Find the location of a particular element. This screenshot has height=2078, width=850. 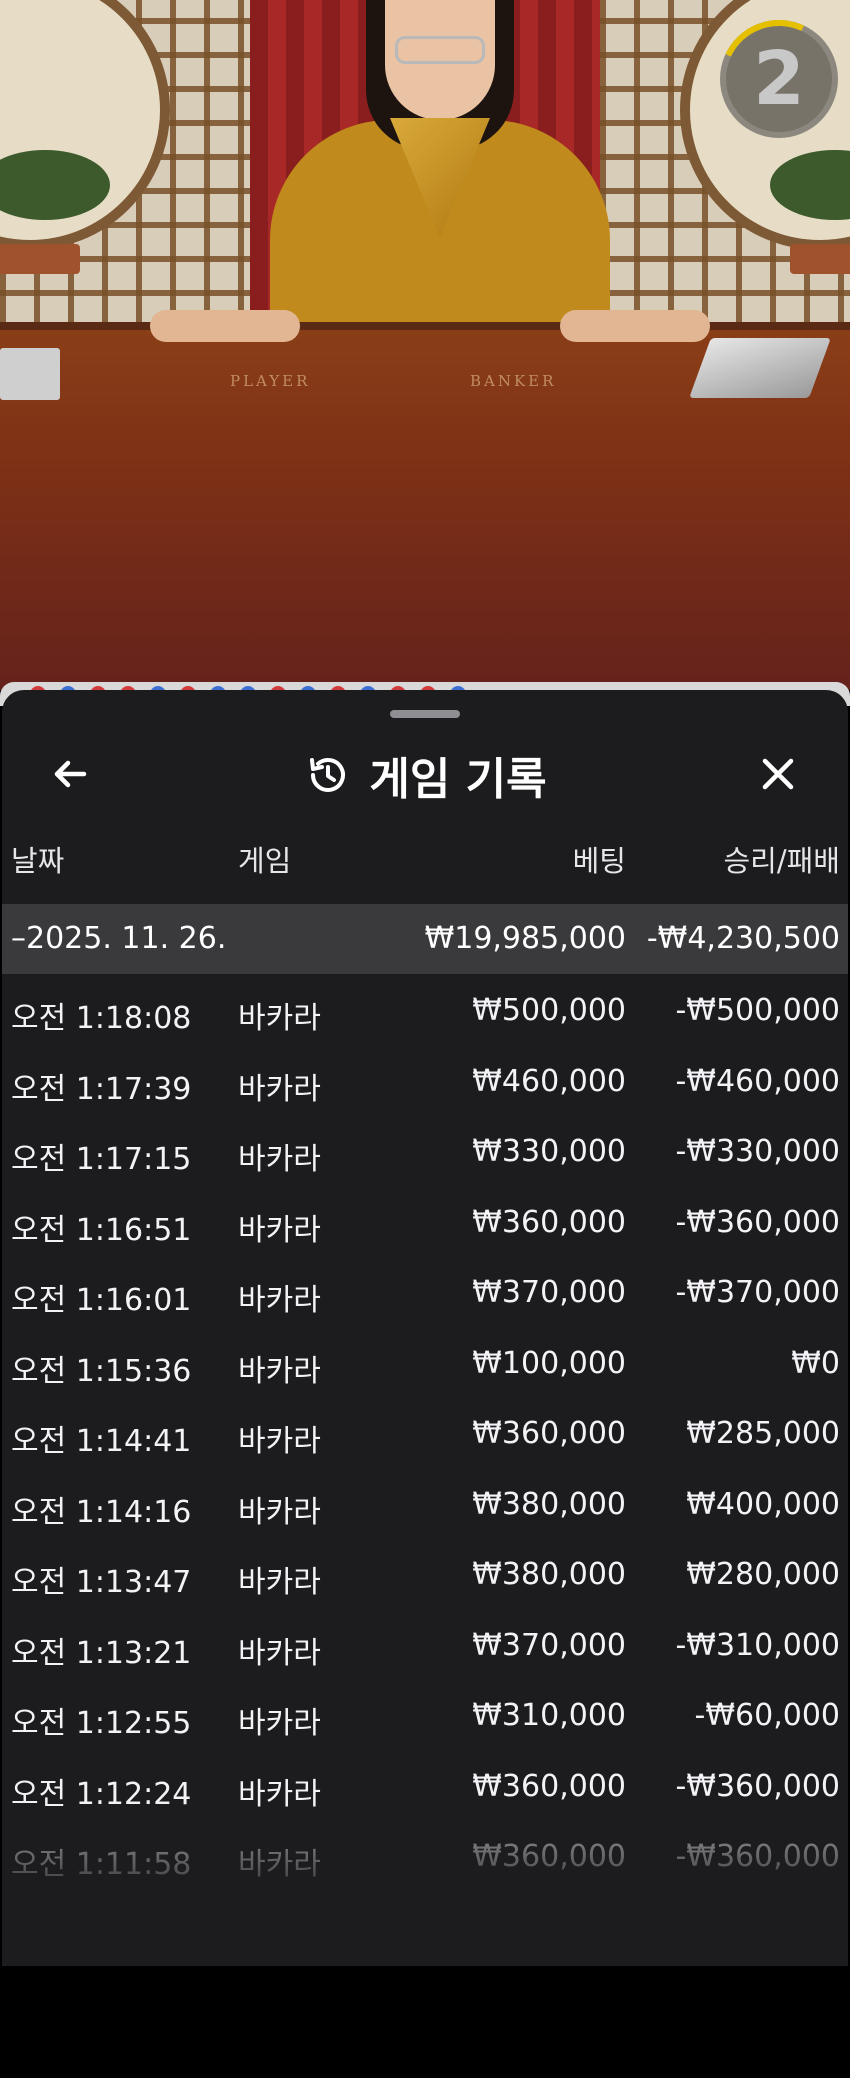

history-row: 오전 1:13:21 바카라 ₩370,000 -₩310,000 is located at coordinates (425, 1644).